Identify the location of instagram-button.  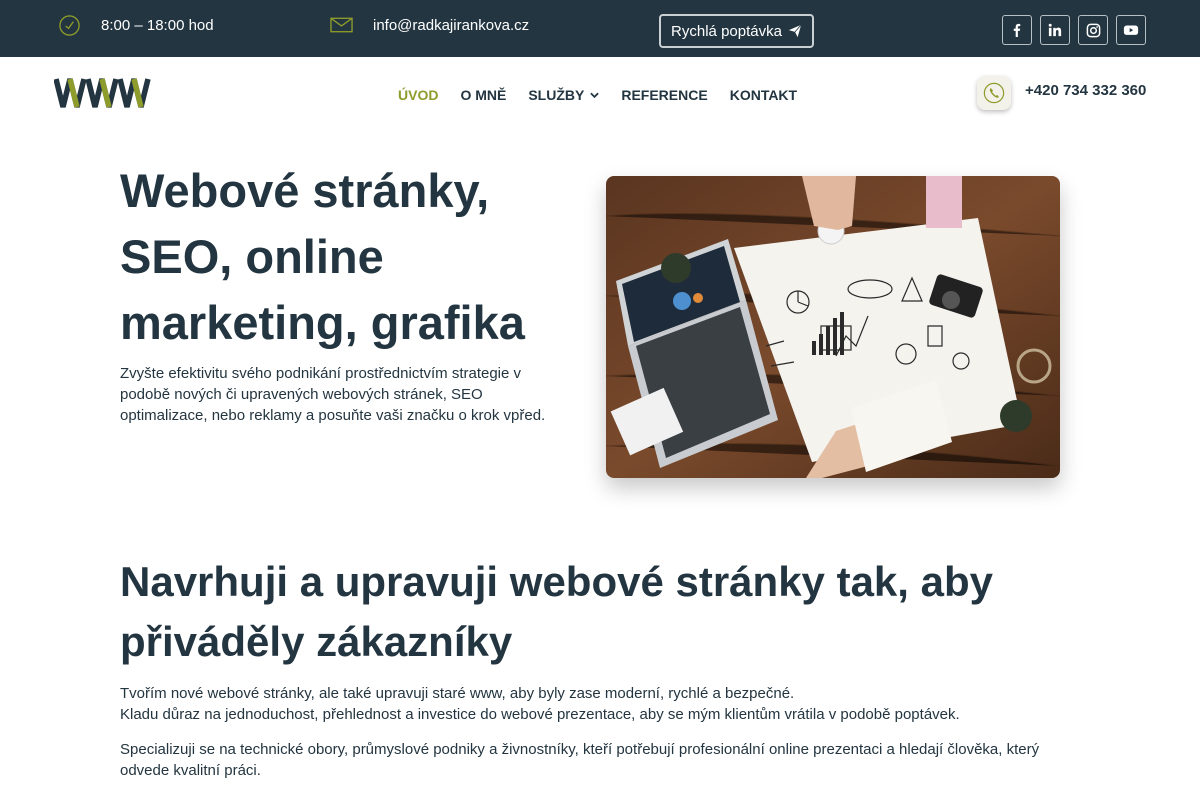
(1093, 30).